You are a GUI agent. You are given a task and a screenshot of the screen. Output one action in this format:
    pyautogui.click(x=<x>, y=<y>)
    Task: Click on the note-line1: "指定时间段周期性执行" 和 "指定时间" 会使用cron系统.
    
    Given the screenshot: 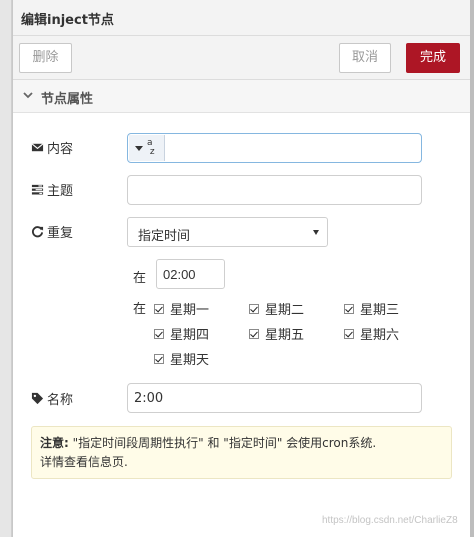 What is the action you would take?
    pyautogui.click(x=222, y=443)
    